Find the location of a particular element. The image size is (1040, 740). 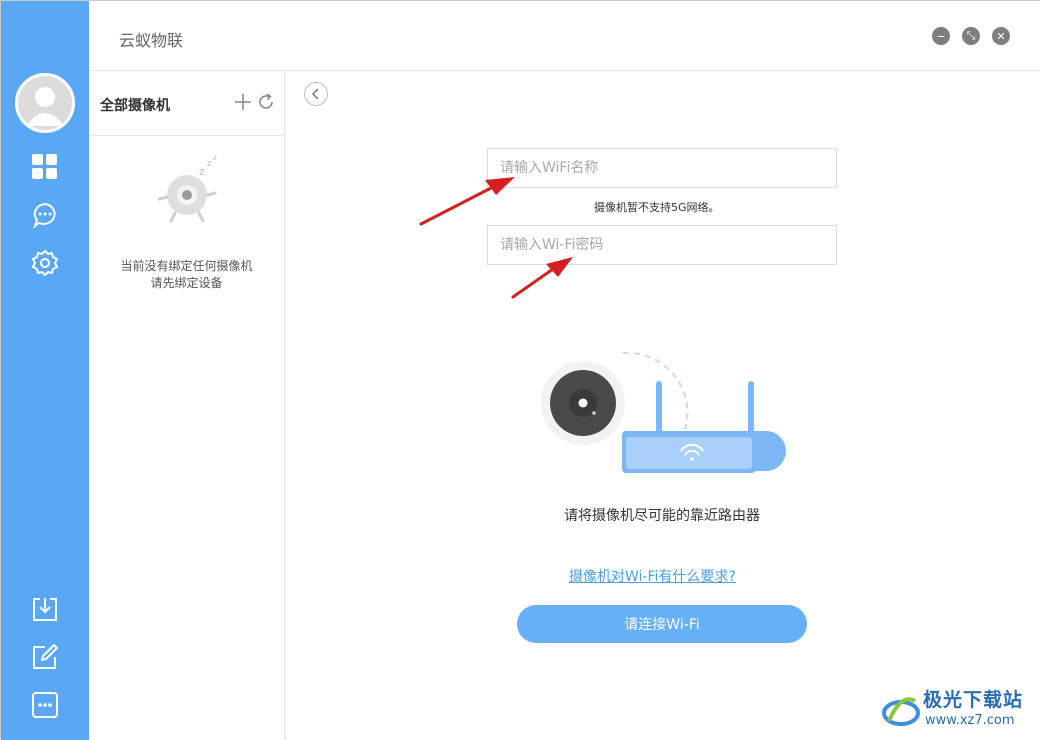

site-watermark: 极光下载站 www.xz7.com is located at coordinates (959, 710).